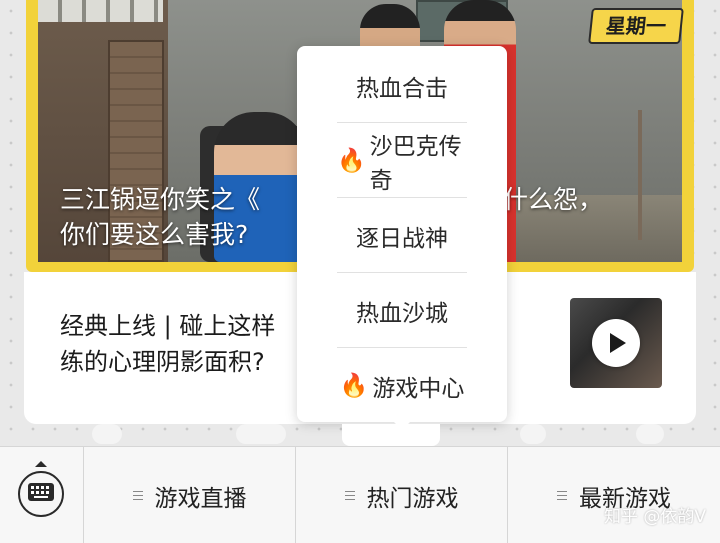  I want to click on article-thumbnail, so click(616, 343).